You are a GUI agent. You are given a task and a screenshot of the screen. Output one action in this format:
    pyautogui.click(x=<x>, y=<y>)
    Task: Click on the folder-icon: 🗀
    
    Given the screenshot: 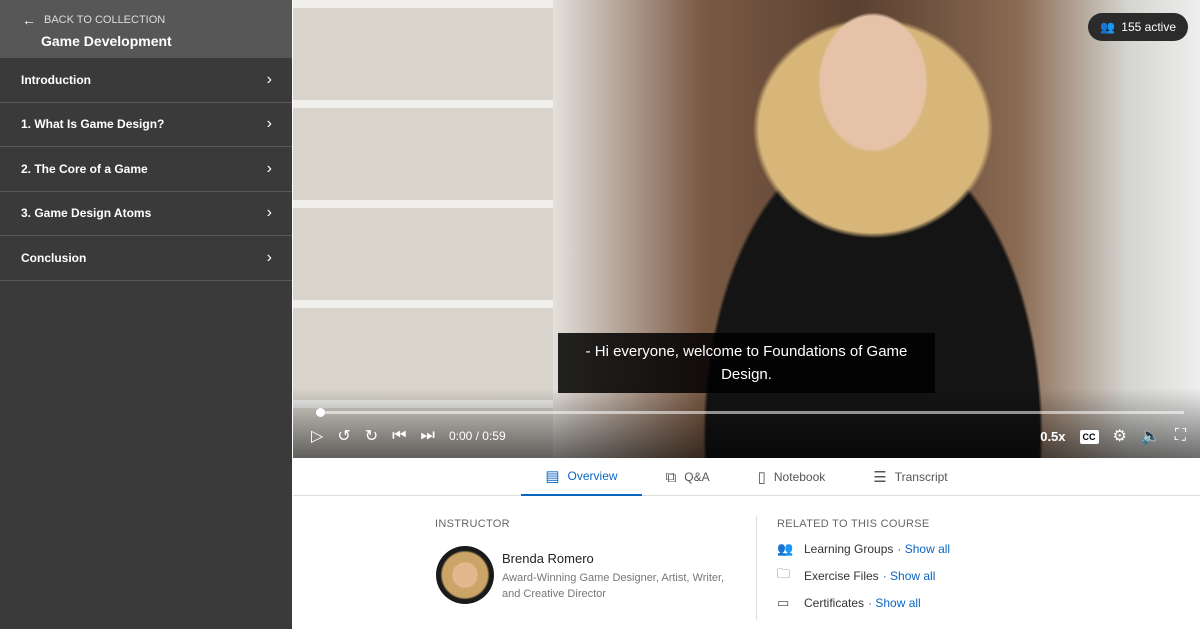 What is the action you would take?
    pyautogui.click(x=784, y=573)
    